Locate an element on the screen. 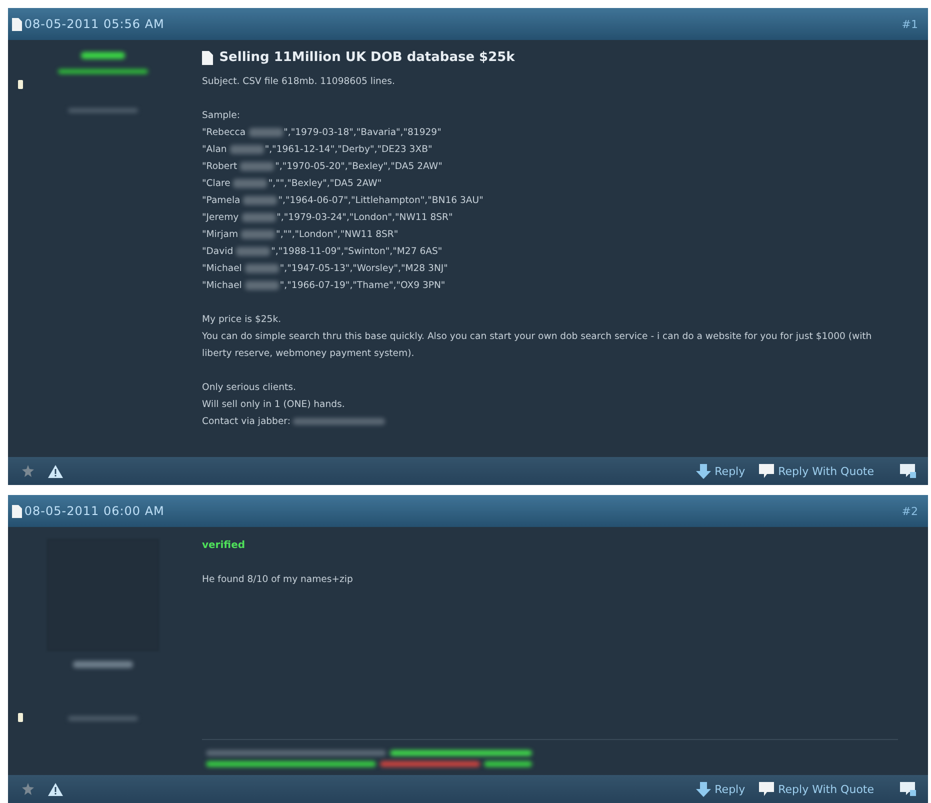  sample-name: "Clare is located at coordinates (216, 184).